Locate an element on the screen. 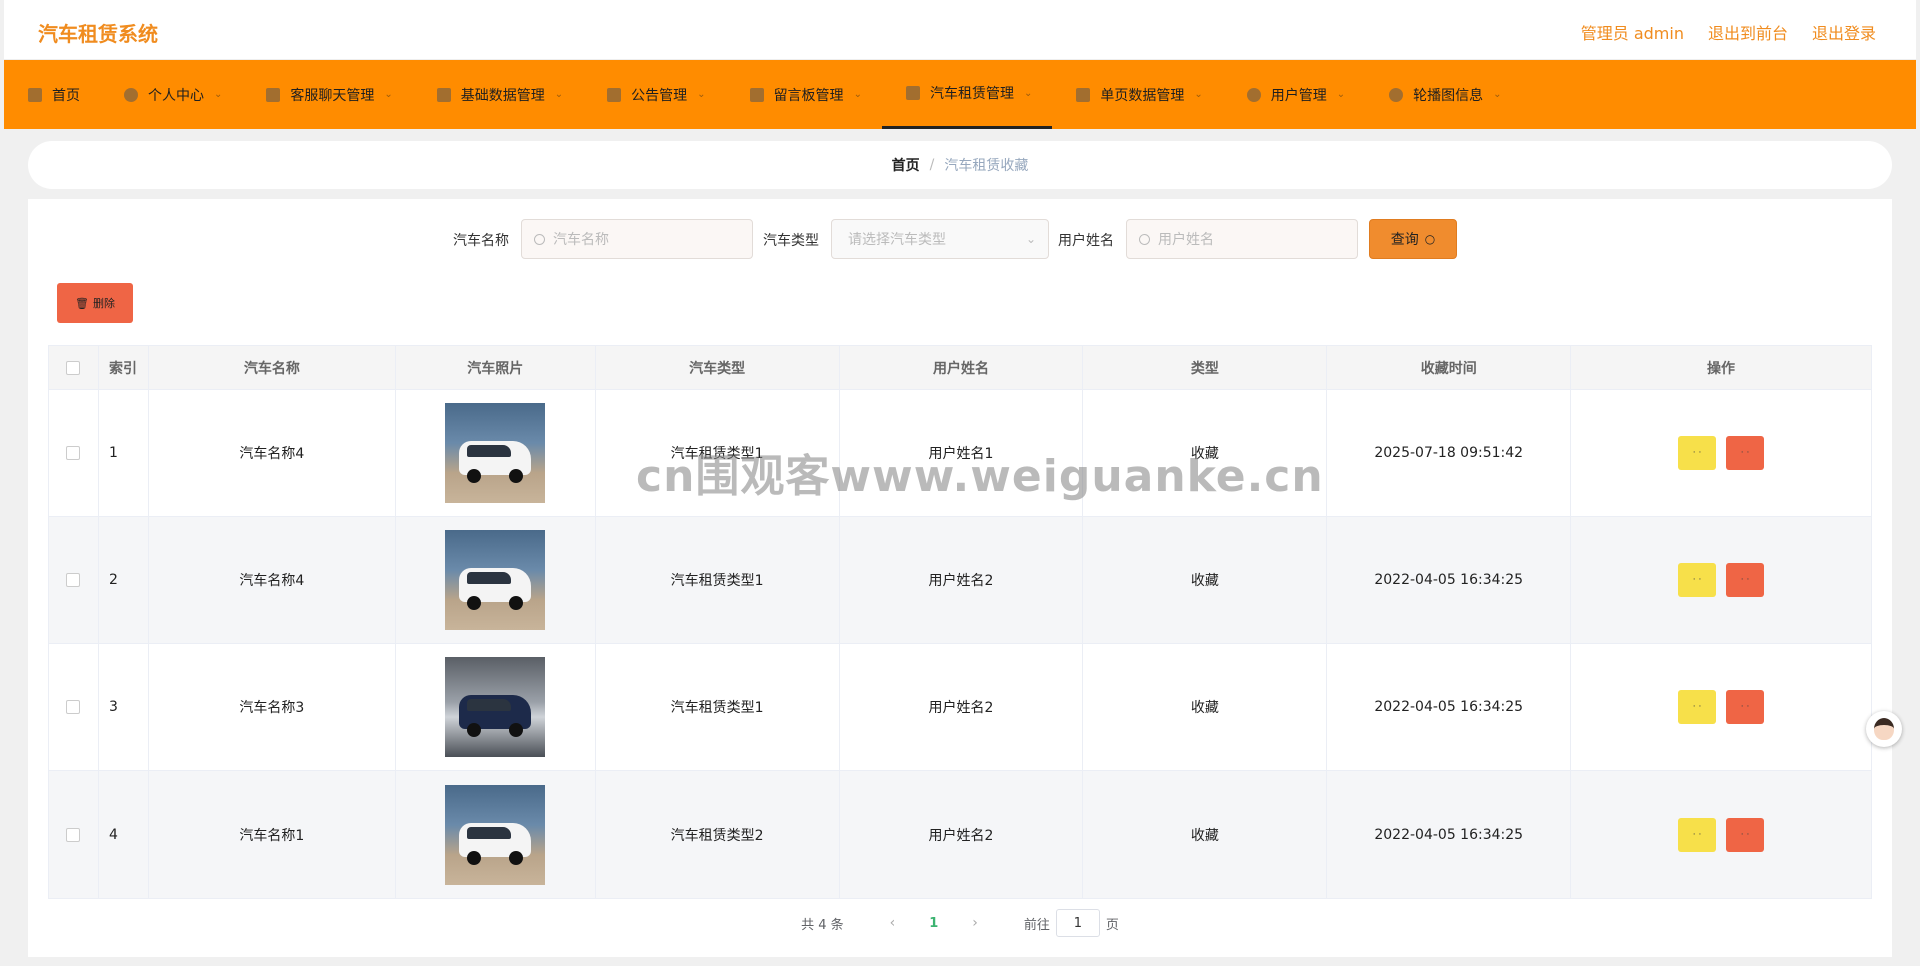 The height and width of the screenshot is (966, 1920). car-type-select: 请选择汽车类型 ⌄ is located at coordinates (940, 239).